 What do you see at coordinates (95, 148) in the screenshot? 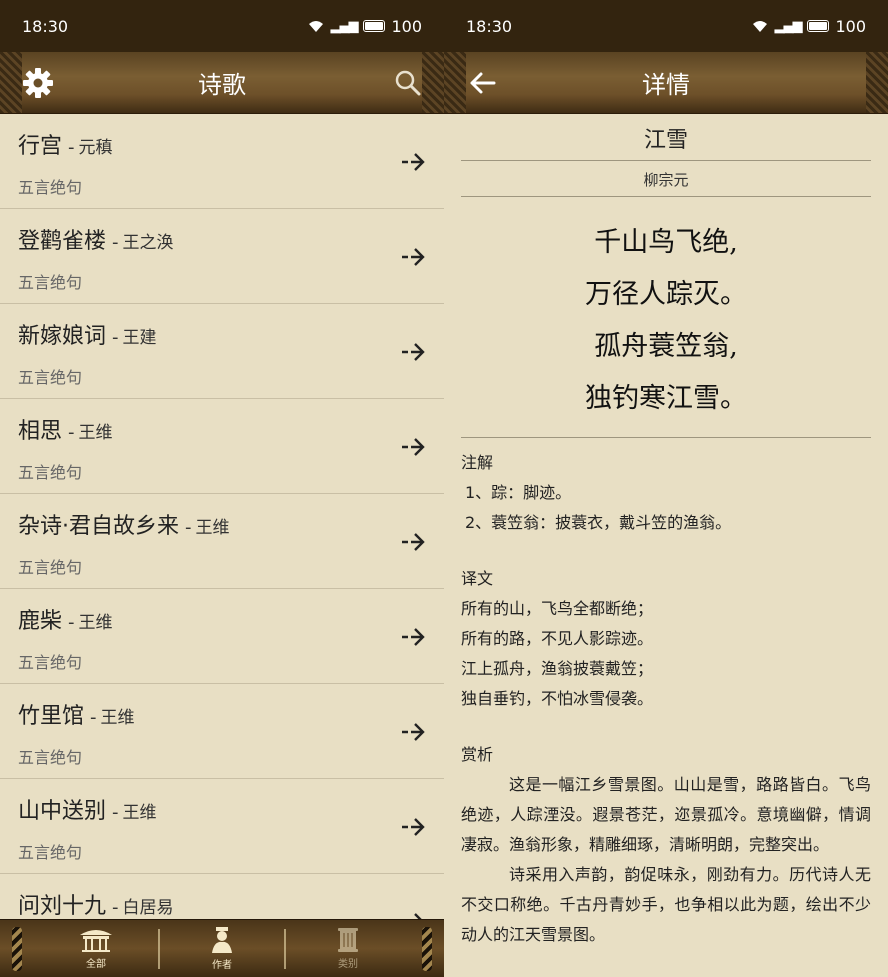
I see `poem-author: 元稹` at bounding box center [95, 148].